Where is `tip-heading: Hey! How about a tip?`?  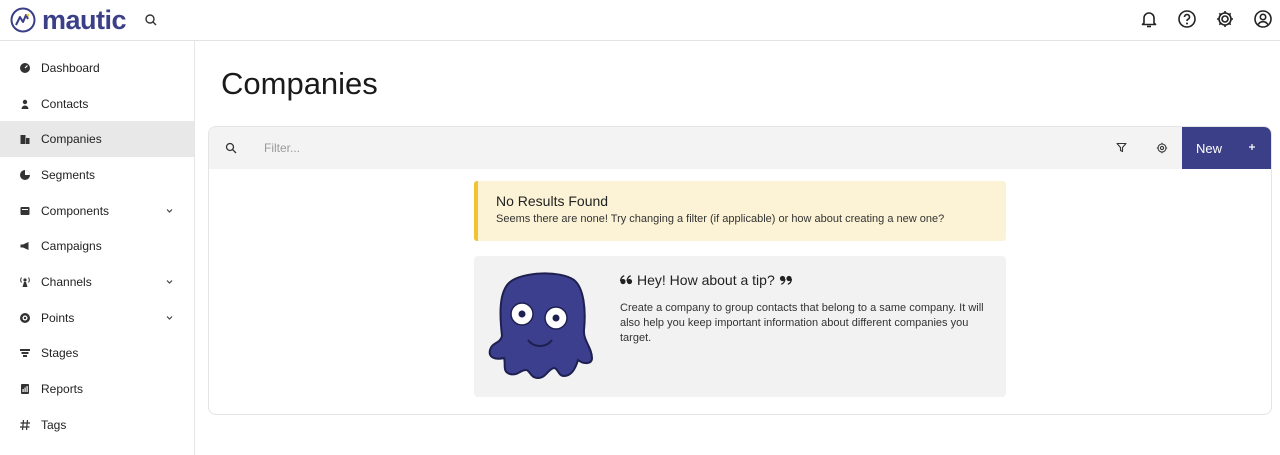 tip-heading: Hey! How about a tip? is located at coordinates (706, 280).